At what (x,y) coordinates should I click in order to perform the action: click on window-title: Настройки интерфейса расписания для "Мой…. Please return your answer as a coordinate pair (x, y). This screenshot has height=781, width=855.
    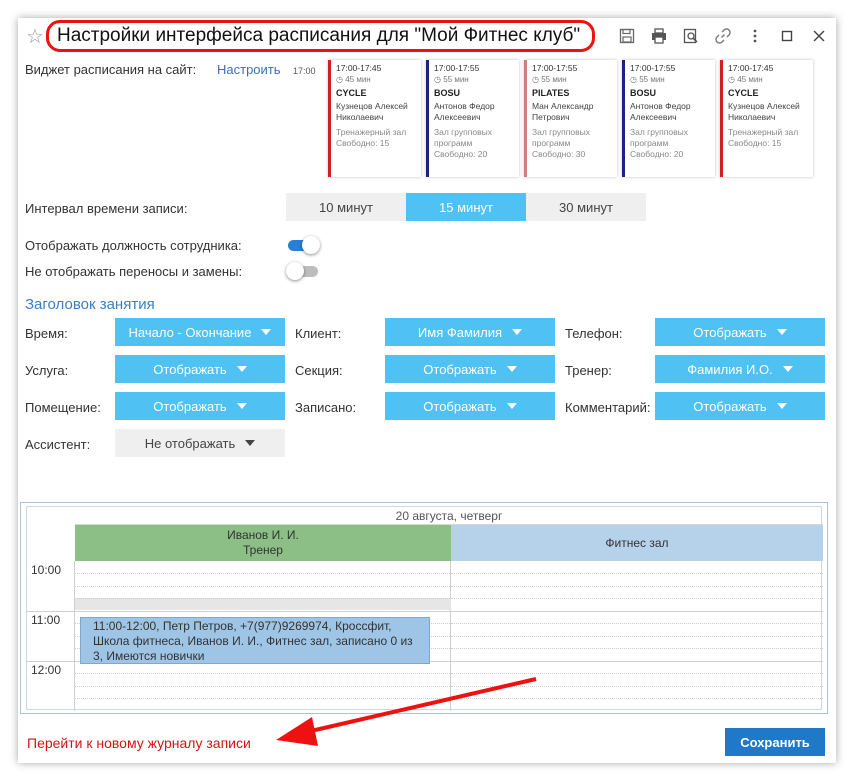
    Looking at the image, I should click on (319, 35).